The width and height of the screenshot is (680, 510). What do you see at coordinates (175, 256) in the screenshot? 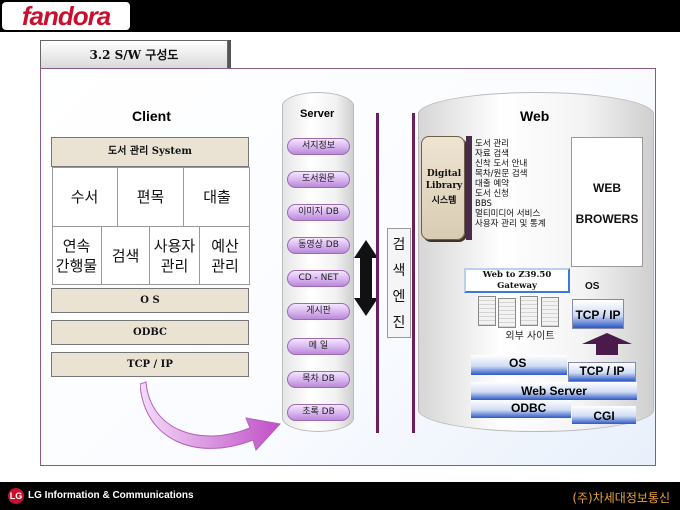
I see `module-user-management: 사용자 관리` at bounding box center [175, 256].